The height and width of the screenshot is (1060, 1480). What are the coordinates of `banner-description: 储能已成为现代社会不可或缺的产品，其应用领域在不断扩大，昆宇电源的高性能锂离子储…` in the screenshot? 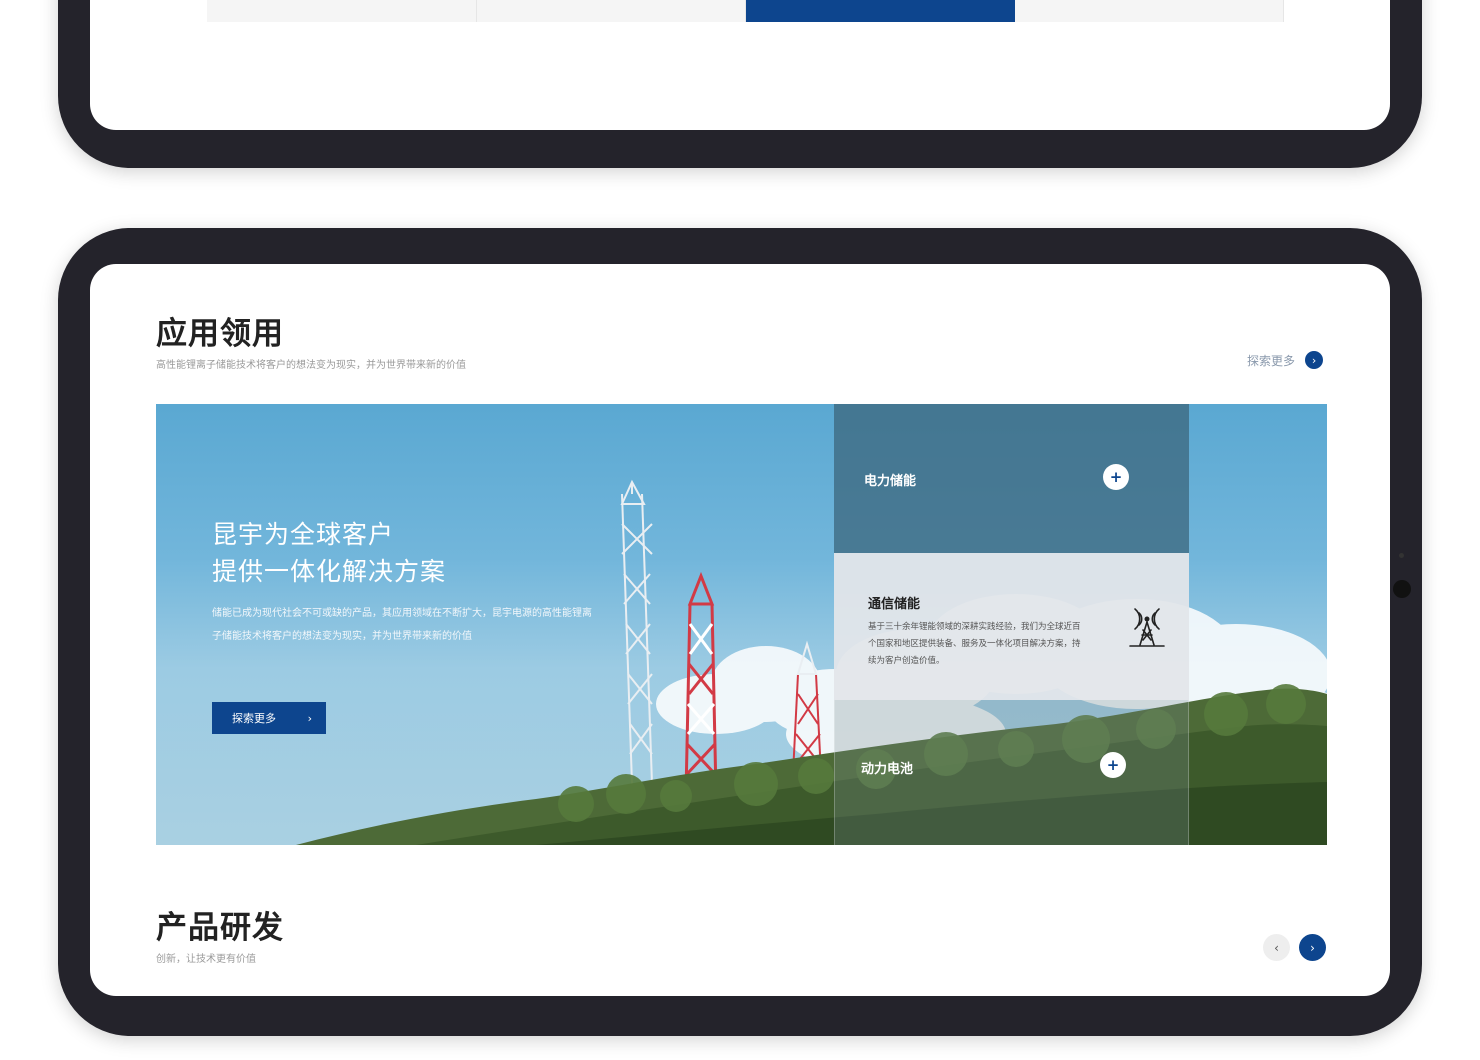 It's located at (402, 625).